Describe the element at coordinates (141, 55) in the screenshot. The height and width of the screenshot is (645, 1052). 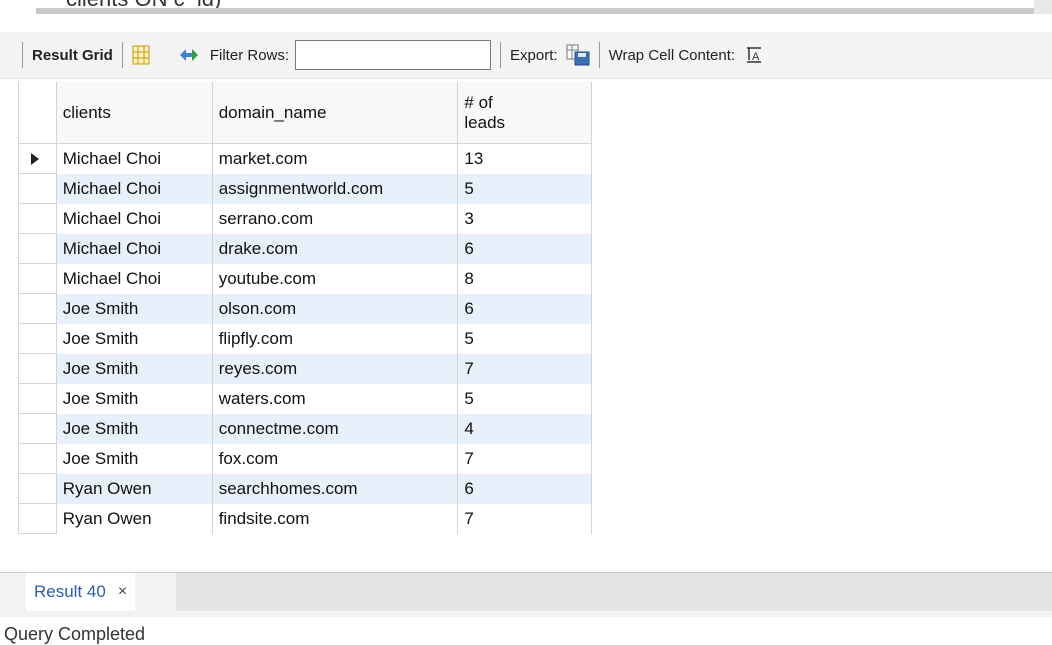
I see `form-editor-icon` at that location.